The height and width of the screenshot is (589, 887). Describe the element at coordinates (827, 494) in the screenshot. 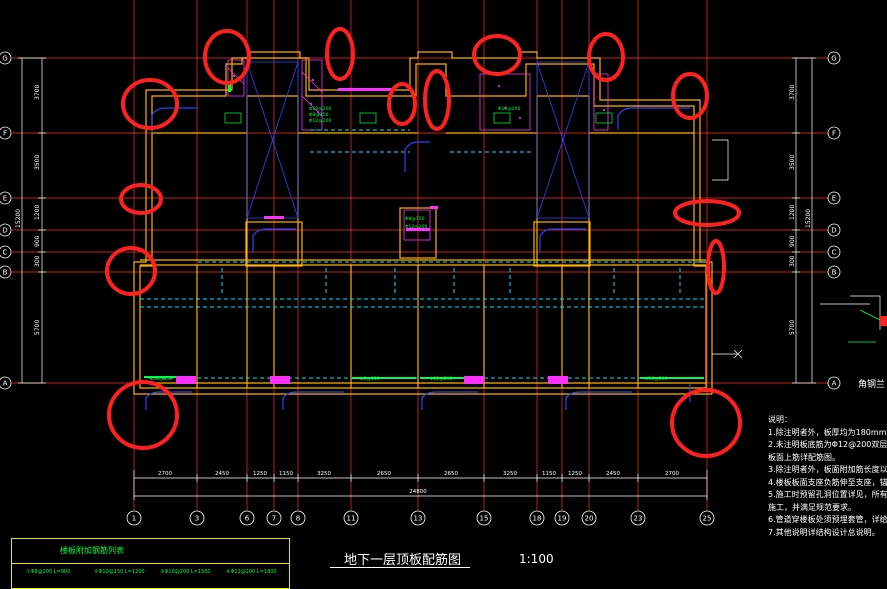

I see `notes-line-6: 5.施工时预留孔洞位置详见，所有洞口` at that location.